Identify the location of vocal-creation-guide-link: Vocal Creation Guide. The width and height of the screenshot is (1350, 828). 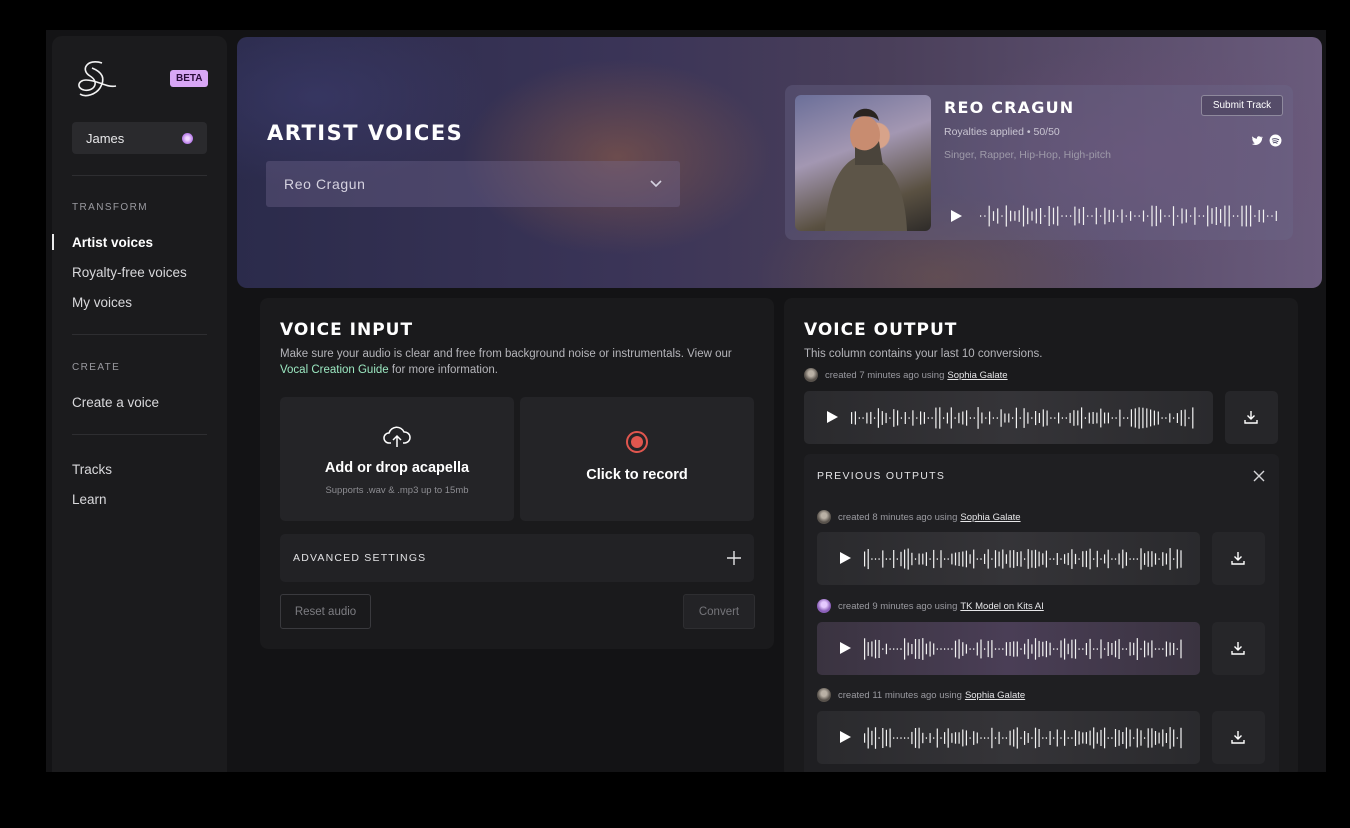
(334, 370).